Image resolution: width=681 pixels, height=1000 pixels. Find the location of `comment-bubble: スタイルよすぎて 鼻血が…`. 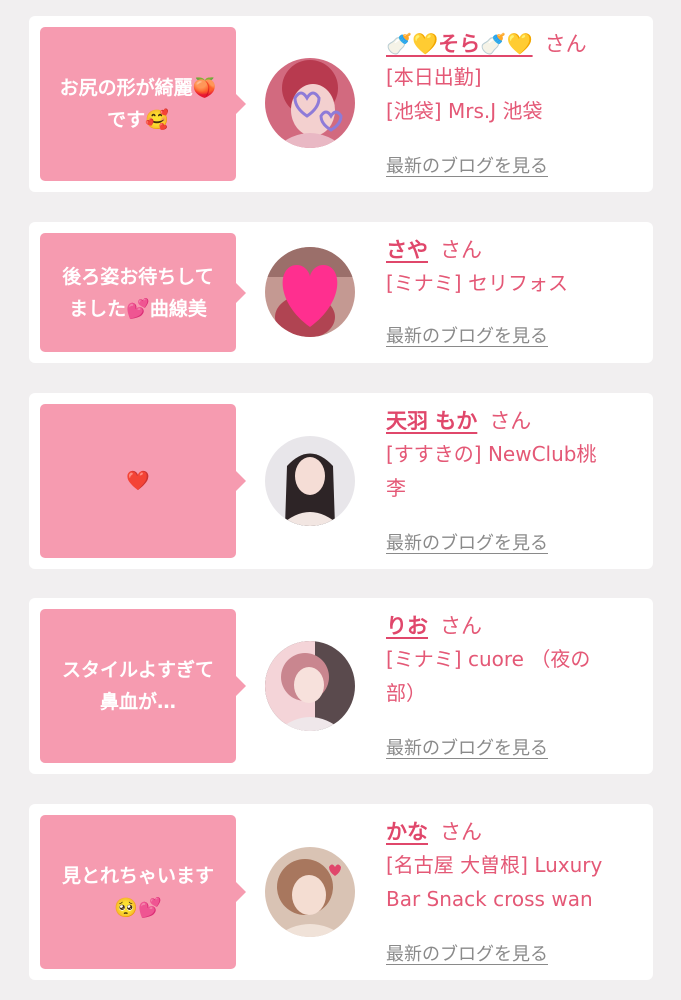

comment-bubble: スタイルよすぎて 鼻血が… is located at coordinates (143, 686).